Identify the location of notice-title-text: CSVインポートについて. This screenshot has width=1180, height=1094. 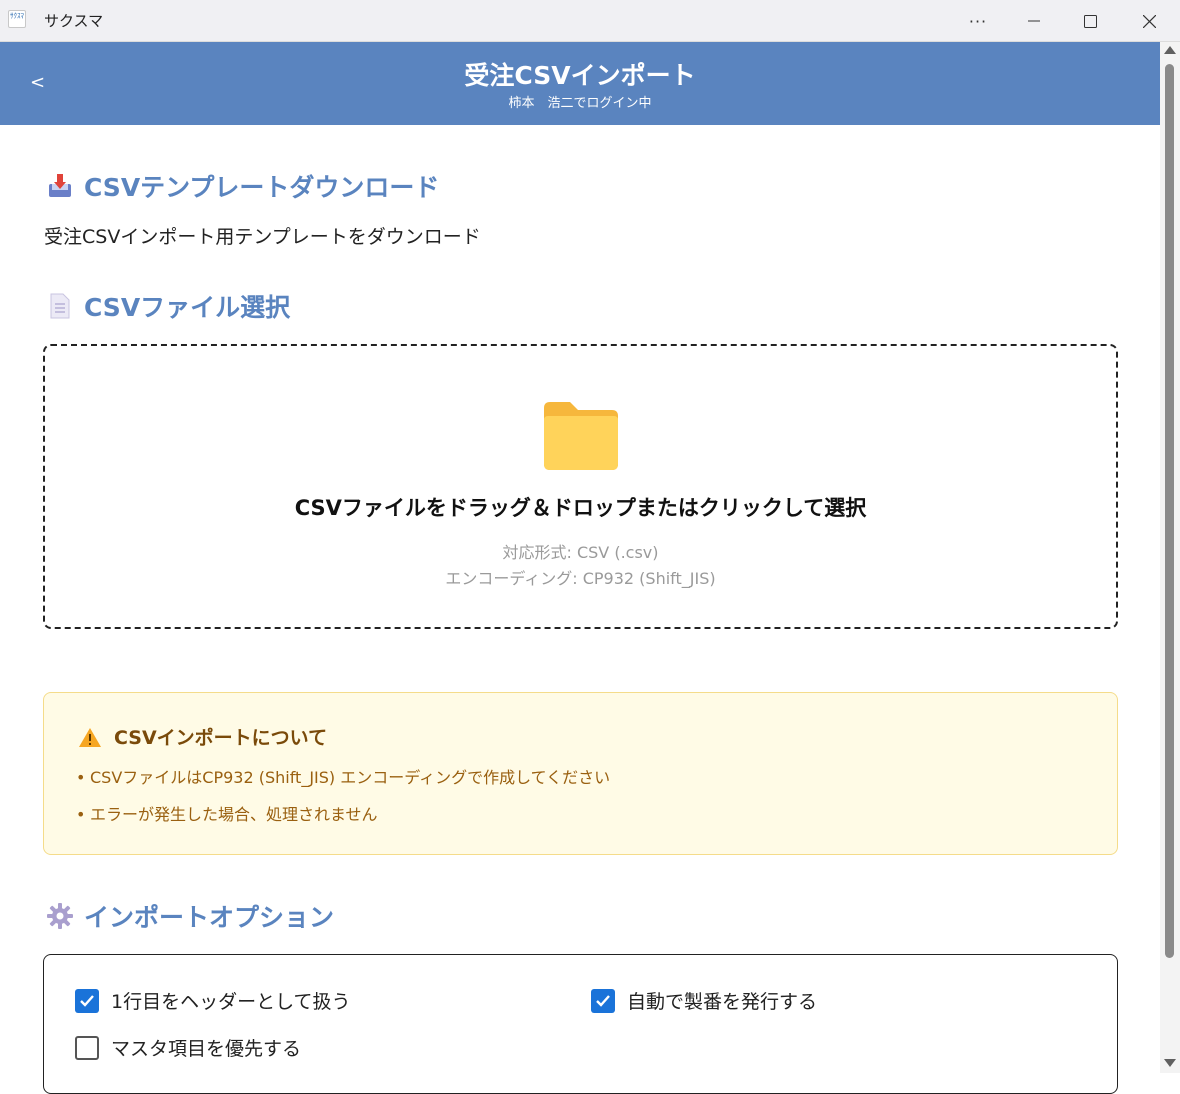
(221, 738).